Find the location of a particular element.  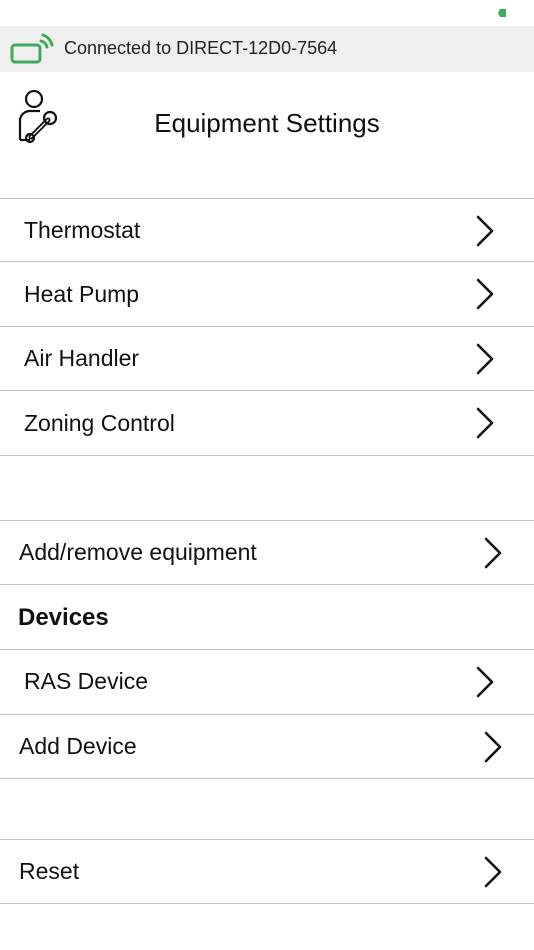

equipment-item-label: Zoning Control is located at coordinates (99, 423).